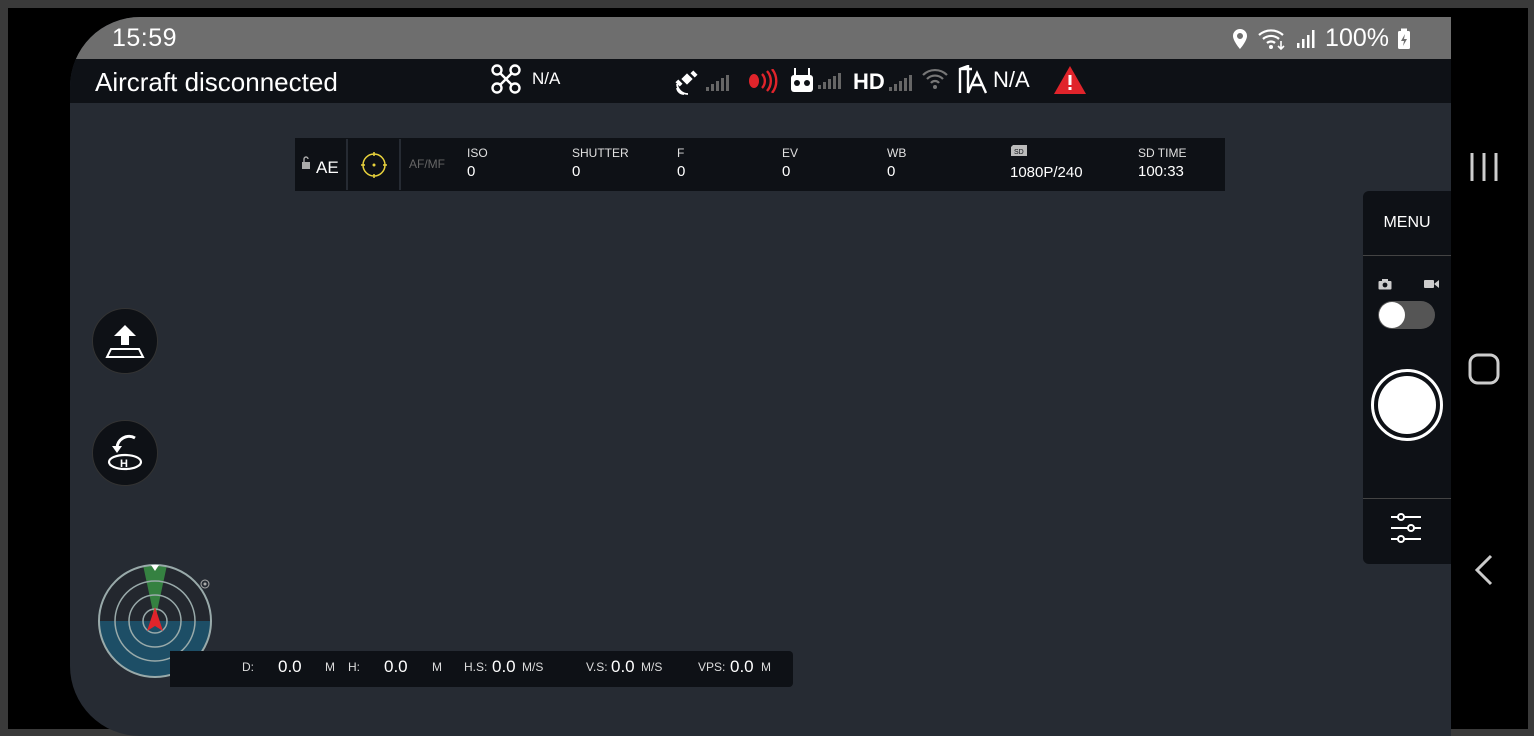  I want to click on param-label: SHUTTER, so click(600, 153).